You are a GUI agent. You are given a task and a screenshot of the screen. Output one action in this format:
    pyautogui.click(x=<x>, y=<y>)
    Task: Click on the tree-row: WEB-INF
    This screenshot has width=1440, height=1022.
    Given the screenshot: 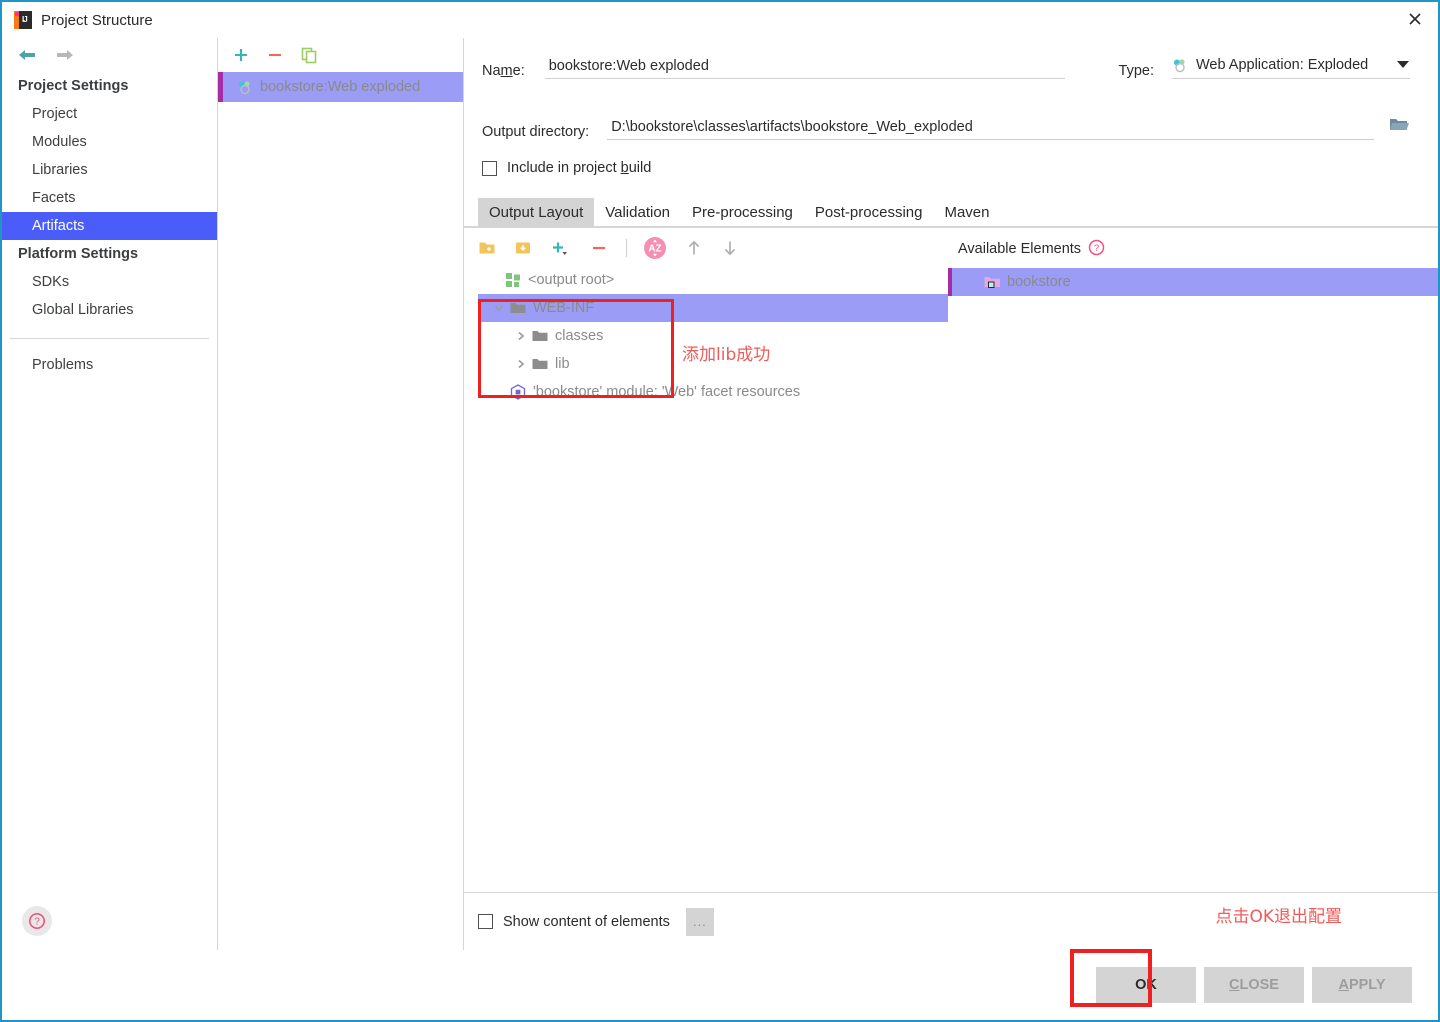 What is the action you would take?
    pyautogui.click(x=713, y=308)
    